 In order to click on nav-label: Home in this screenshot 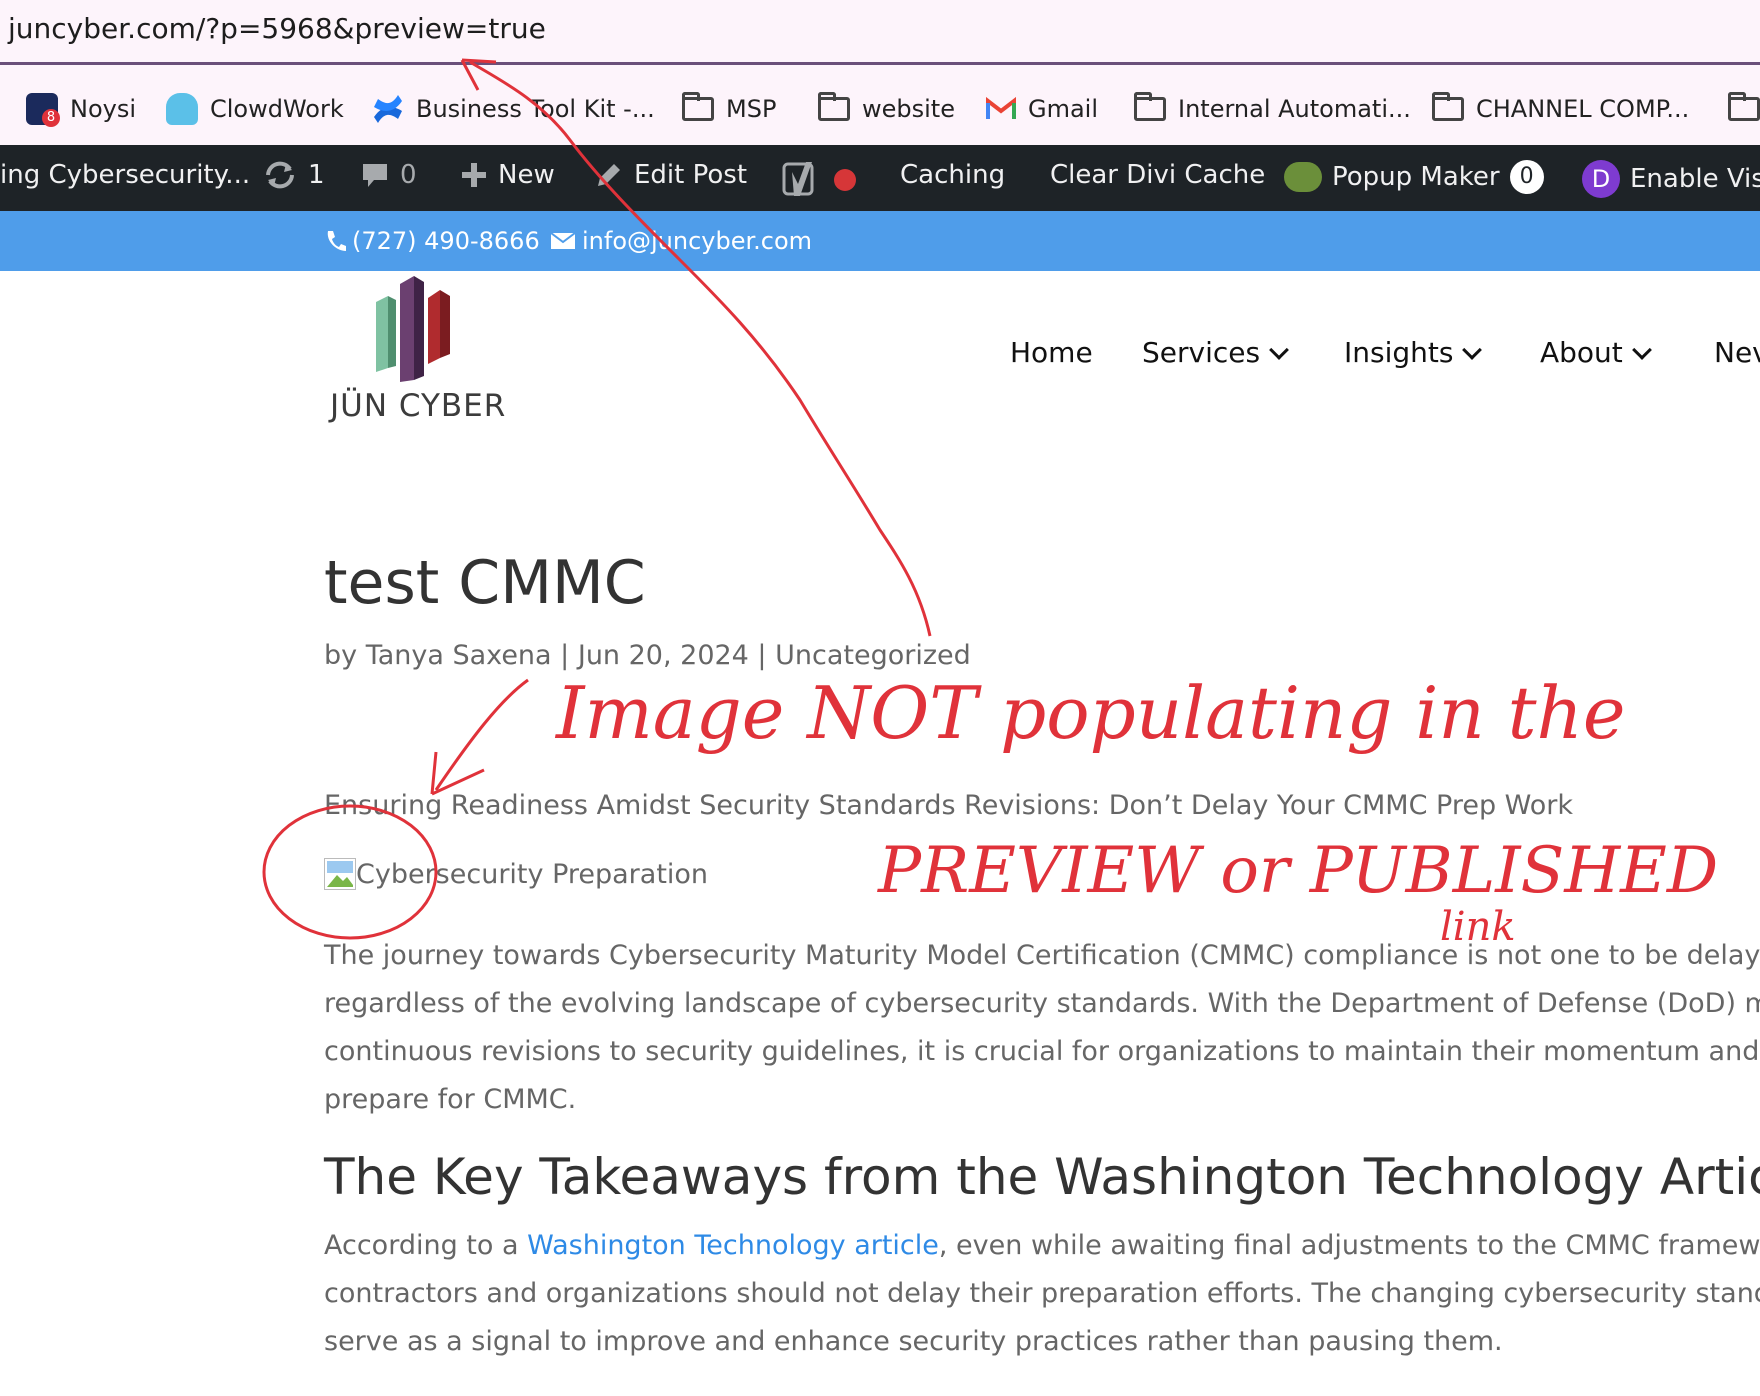, I will do `click(1051, 352)`.